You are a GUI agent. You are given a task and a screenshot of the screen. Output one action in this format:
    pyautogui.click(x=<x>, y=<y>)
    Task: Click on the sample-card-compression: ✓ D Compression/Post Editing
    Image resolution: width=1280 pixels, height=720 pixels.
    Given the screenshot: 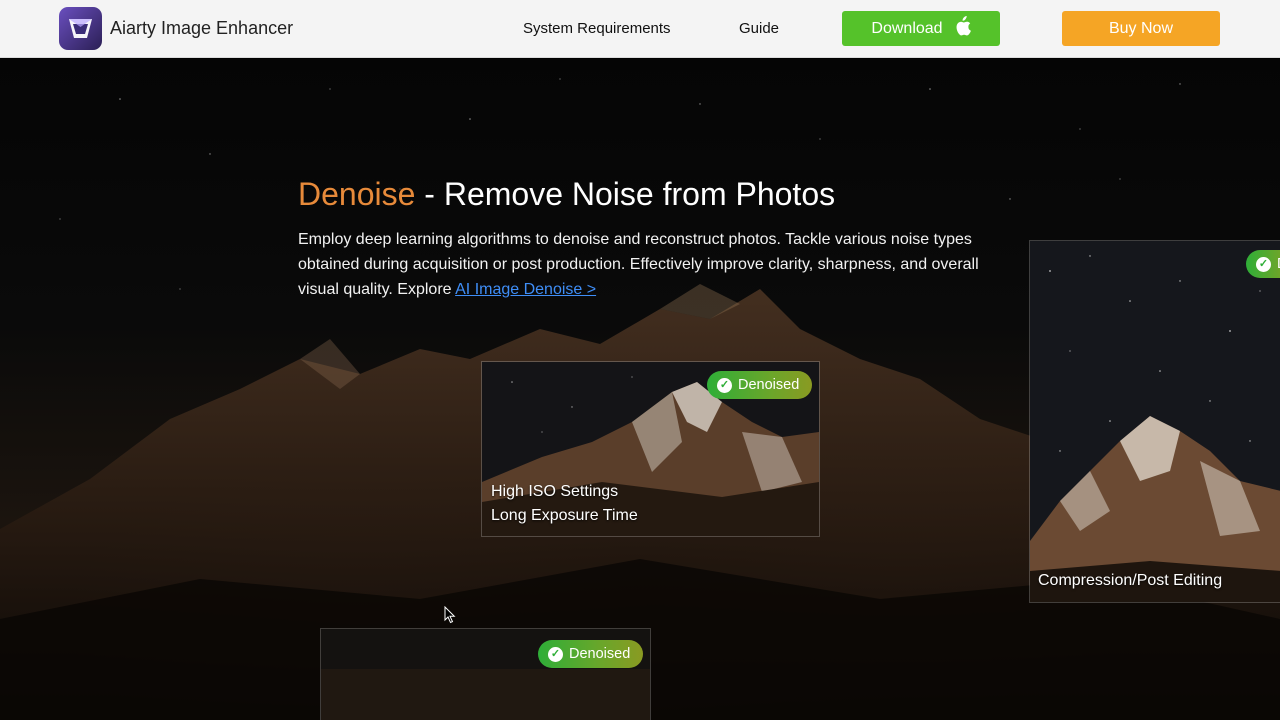 What is the action you would take?
    pyautogui.click(x=1154, y=421)
    